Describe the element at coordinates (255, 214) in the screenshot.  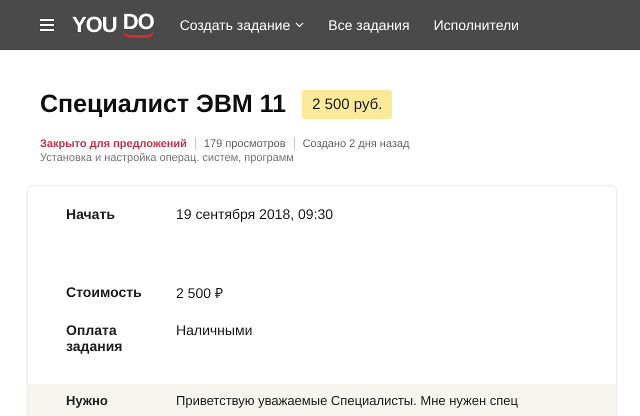
I see `detail-value: 19 сентября 2018, 09:30` at that location.